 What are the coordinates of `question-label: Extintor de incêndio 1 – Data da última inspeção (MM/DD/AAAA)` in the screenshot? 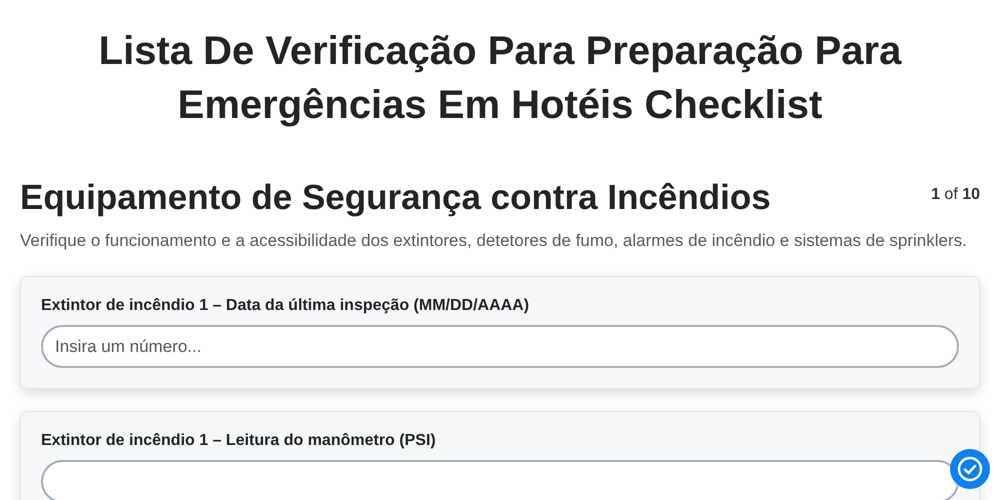 It's located at (285, 306).